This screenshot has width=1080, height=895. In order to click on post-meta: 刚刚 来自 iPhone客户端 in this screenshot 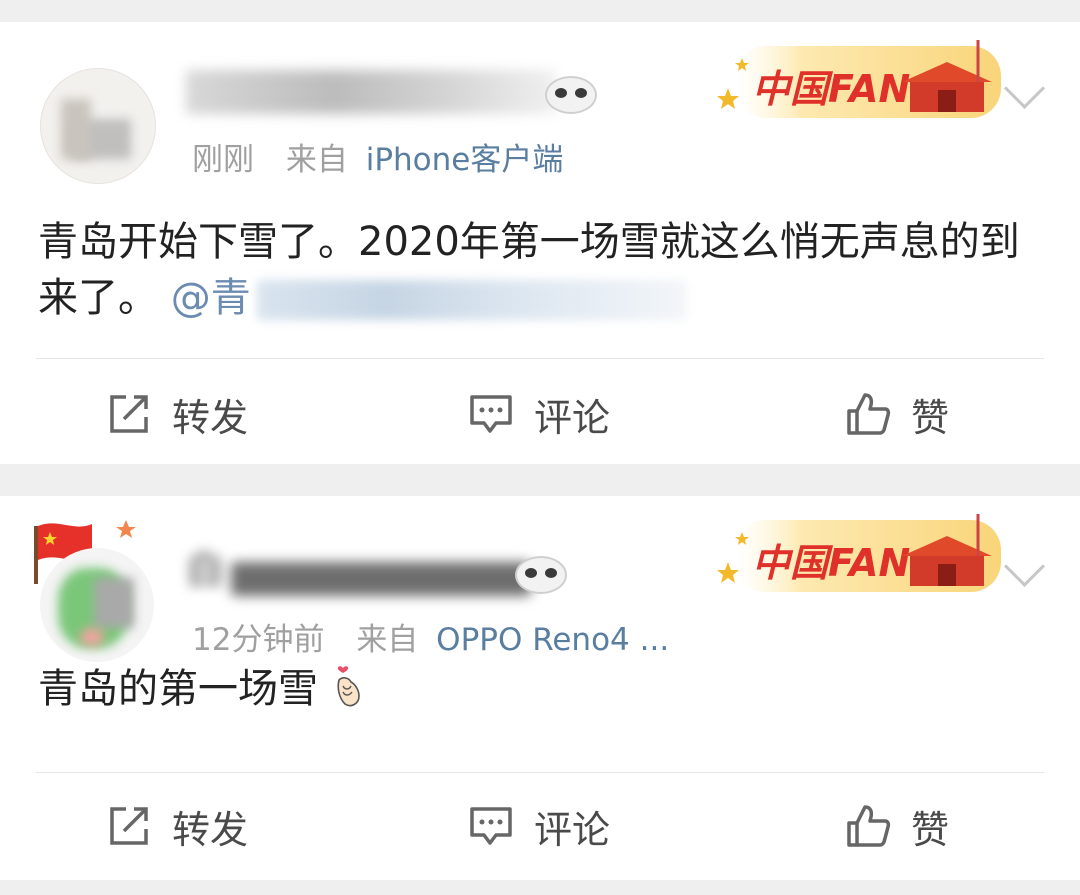, I will do `click(377, 156)`.